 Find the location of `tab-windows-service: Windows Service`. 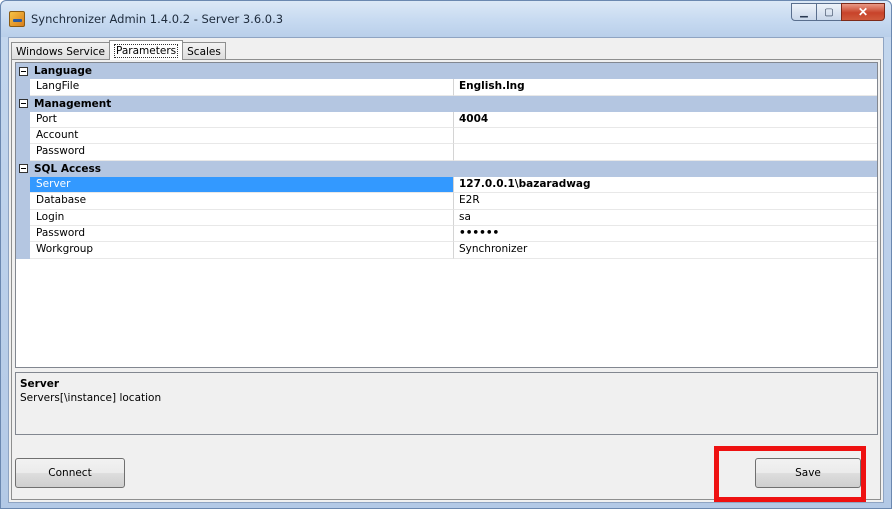

tab-windows-service: Windows Service is located at coordinates (61, 51).